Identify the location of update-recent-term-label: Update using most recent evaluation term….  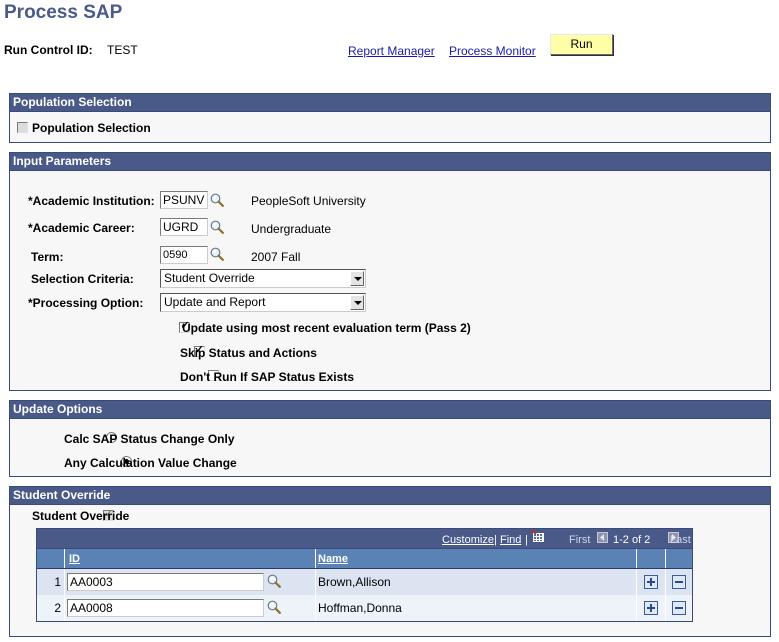
(326, 328).